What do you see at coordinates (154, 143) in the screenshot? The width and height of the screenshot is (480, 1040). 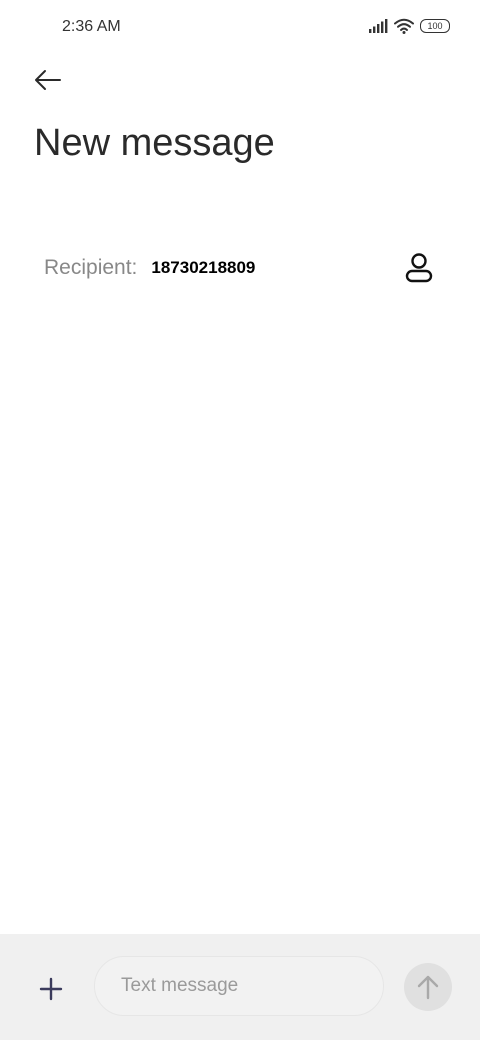 I see `page-title: New message` at bounding box center [154, 143].